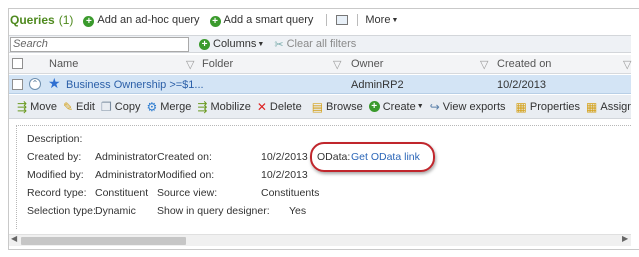 This screenshot has height=257, width=639. I want to click on merge-icon: ⚙, so click(152, 106).